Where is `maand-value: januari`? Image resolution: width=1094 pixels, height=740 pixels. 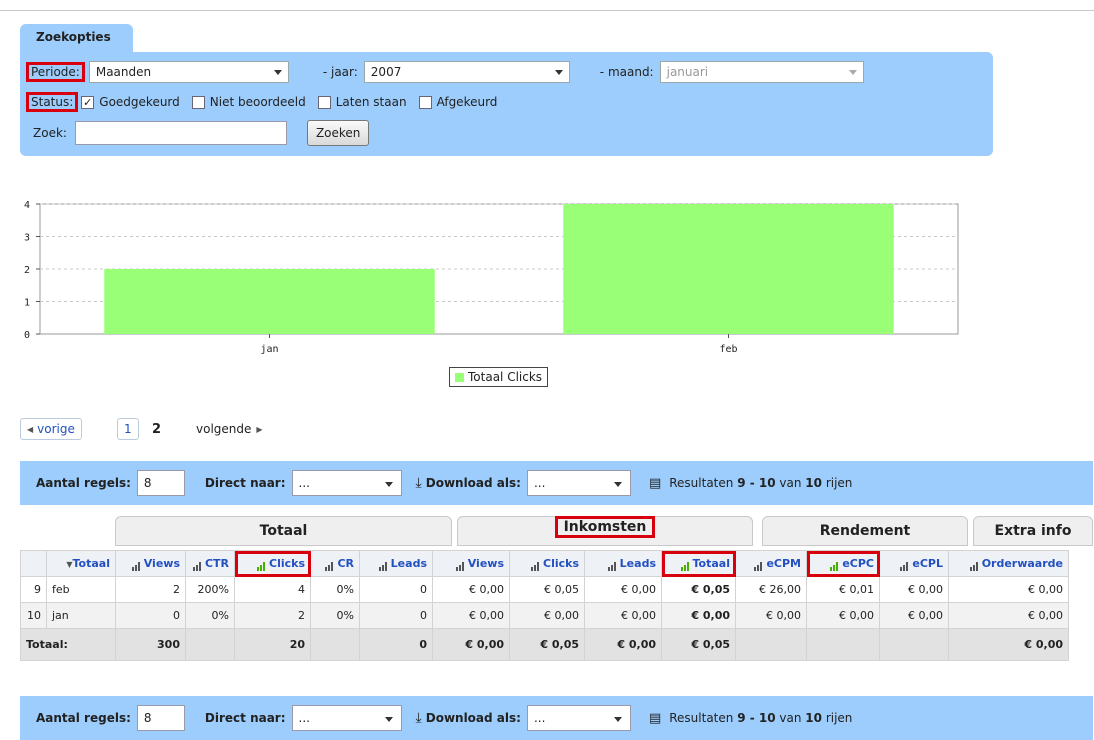
maand-value: januari is located at coordinates (687, 72).